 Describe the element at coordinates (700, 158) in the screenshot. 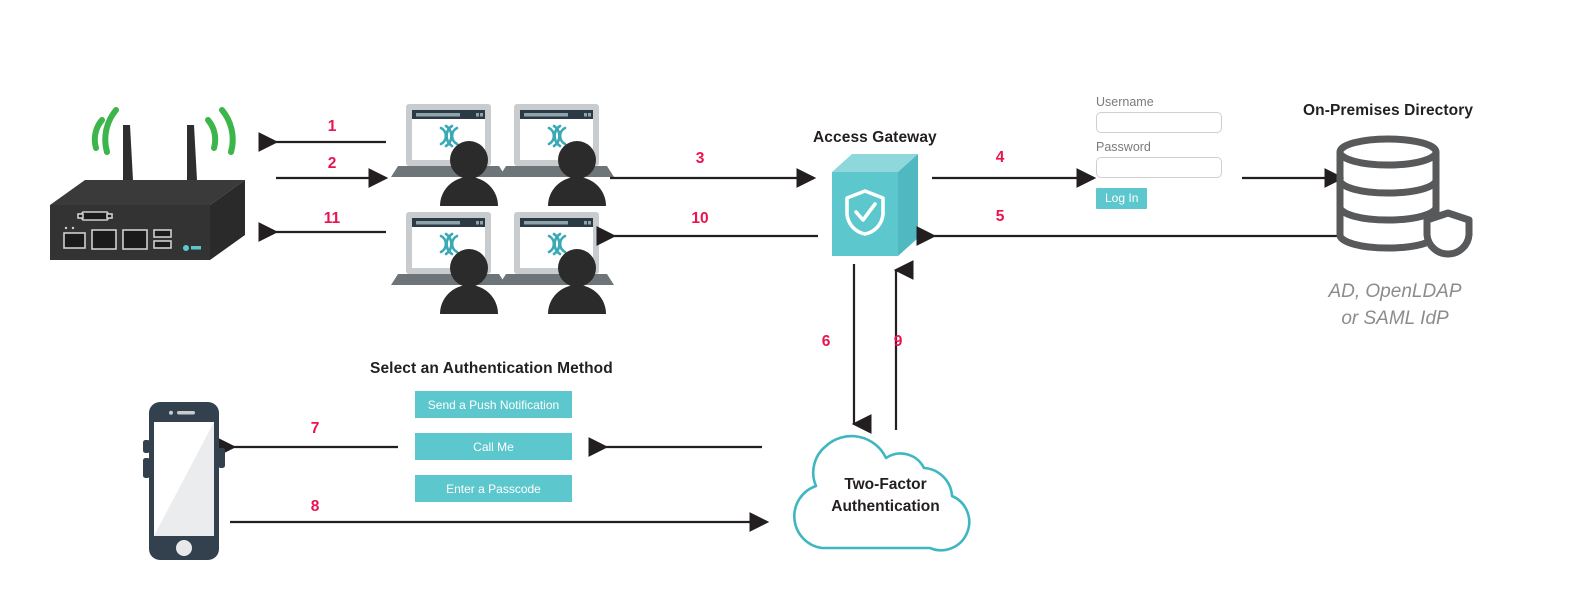

I see `step-number-3: 3` at that location.